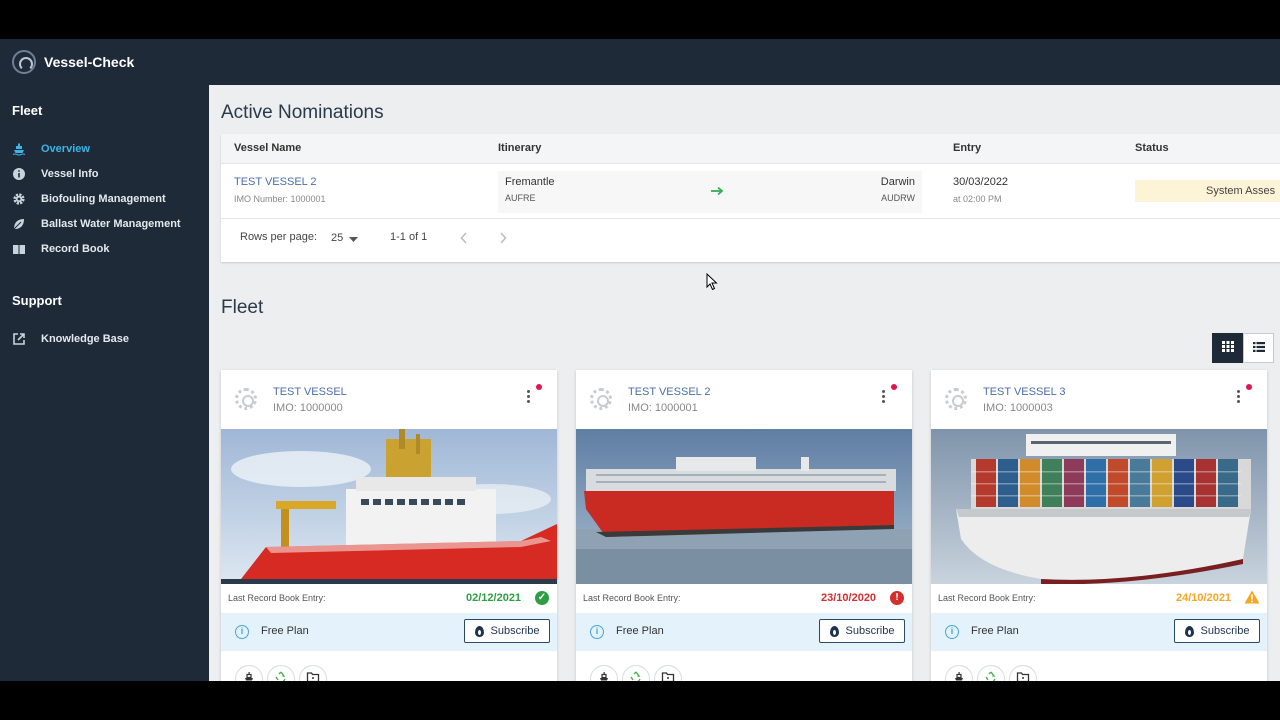  Describe the element at coordinates (849, 598) in the screenshot. I see `record-book-date: 23/10/2020` at that location.